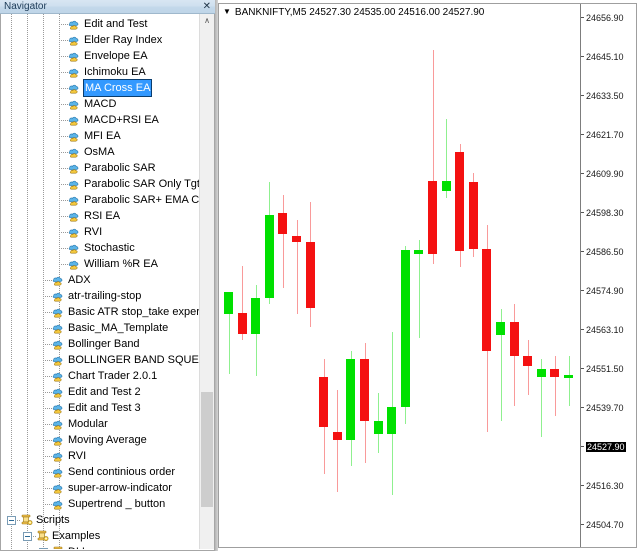 Image resolution: width=640 pixels, height=551 pixels. I want to click on chevron-down-icon: ▼, so click(227, 12).